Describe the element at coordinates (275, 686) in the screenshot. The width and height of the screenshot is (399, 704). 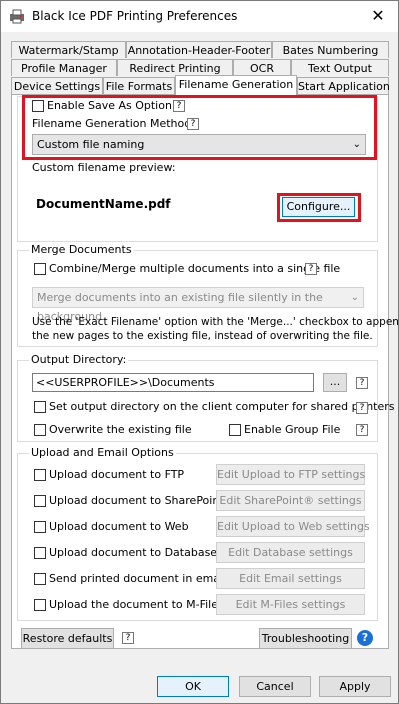
I see `cancel-button: Cancel` at that location.